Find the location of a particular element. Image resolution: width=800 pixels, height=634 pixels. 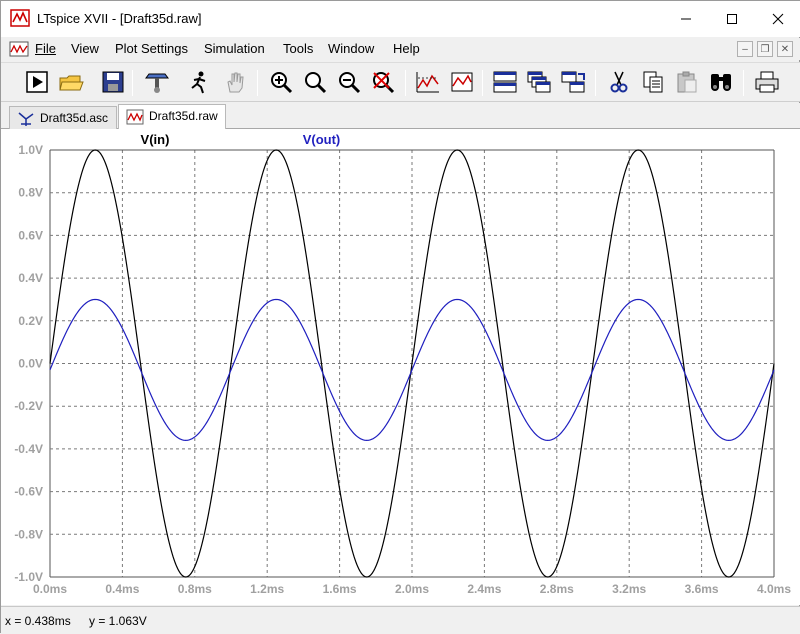

tile-vertical-icon is located at coordinates (573, 82).